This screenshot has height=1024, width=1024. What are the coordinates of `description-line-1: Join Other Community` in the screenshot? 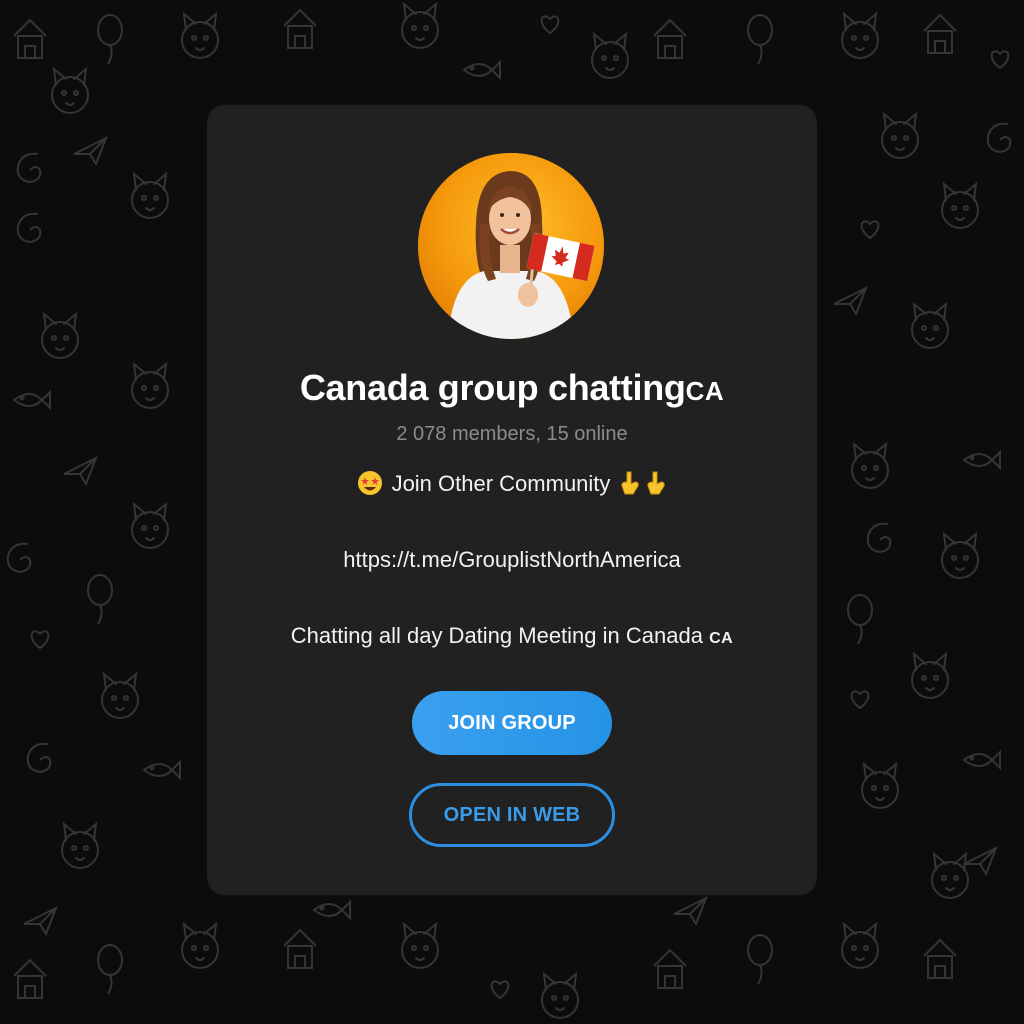 It's located at (512, 486).